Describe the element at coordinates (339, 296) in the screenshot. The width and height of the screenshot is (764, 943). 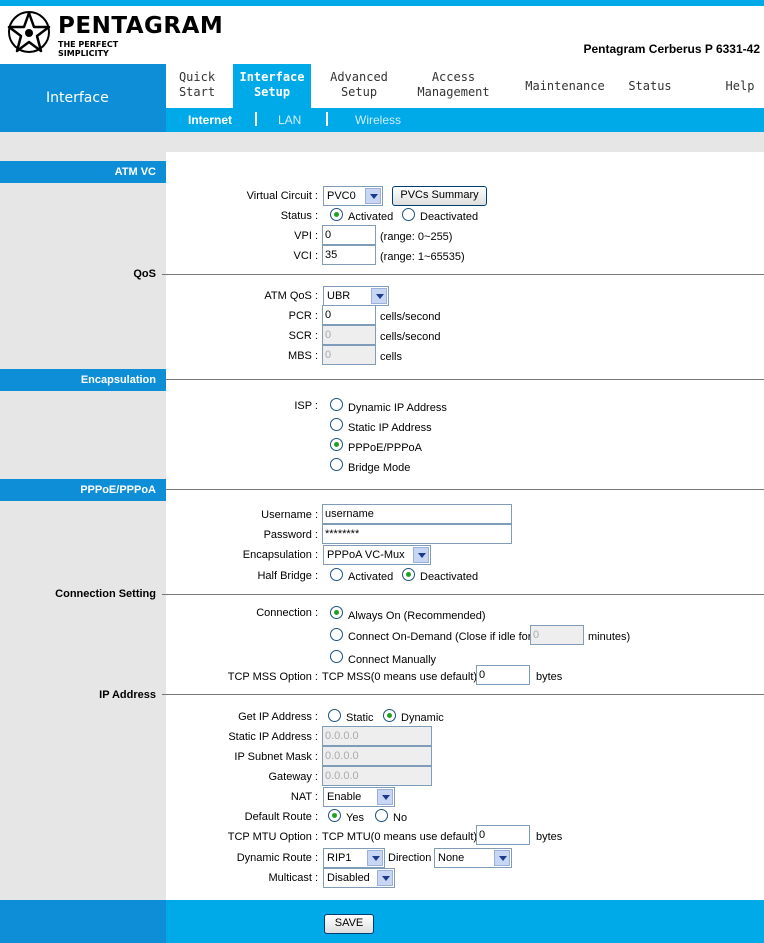
I see `atm-qos-value: UBR` at that location.